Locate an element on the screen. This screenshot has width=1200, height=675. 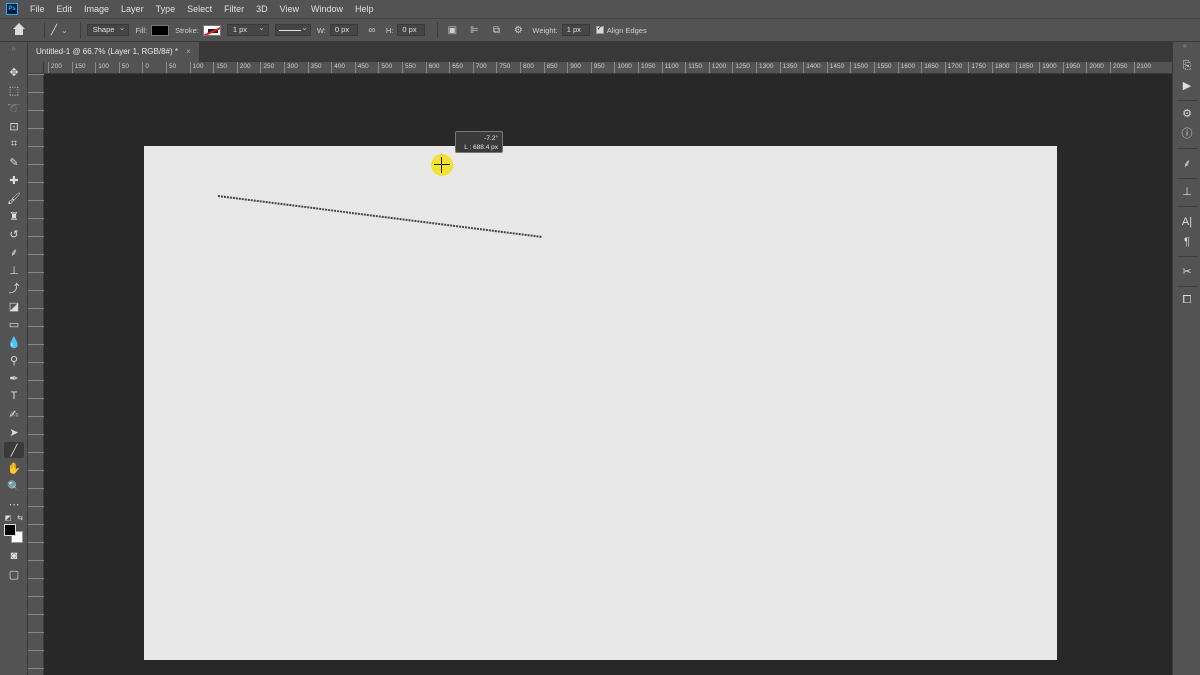
crosshair-cursor-icon is located at coordinates (442, 165).